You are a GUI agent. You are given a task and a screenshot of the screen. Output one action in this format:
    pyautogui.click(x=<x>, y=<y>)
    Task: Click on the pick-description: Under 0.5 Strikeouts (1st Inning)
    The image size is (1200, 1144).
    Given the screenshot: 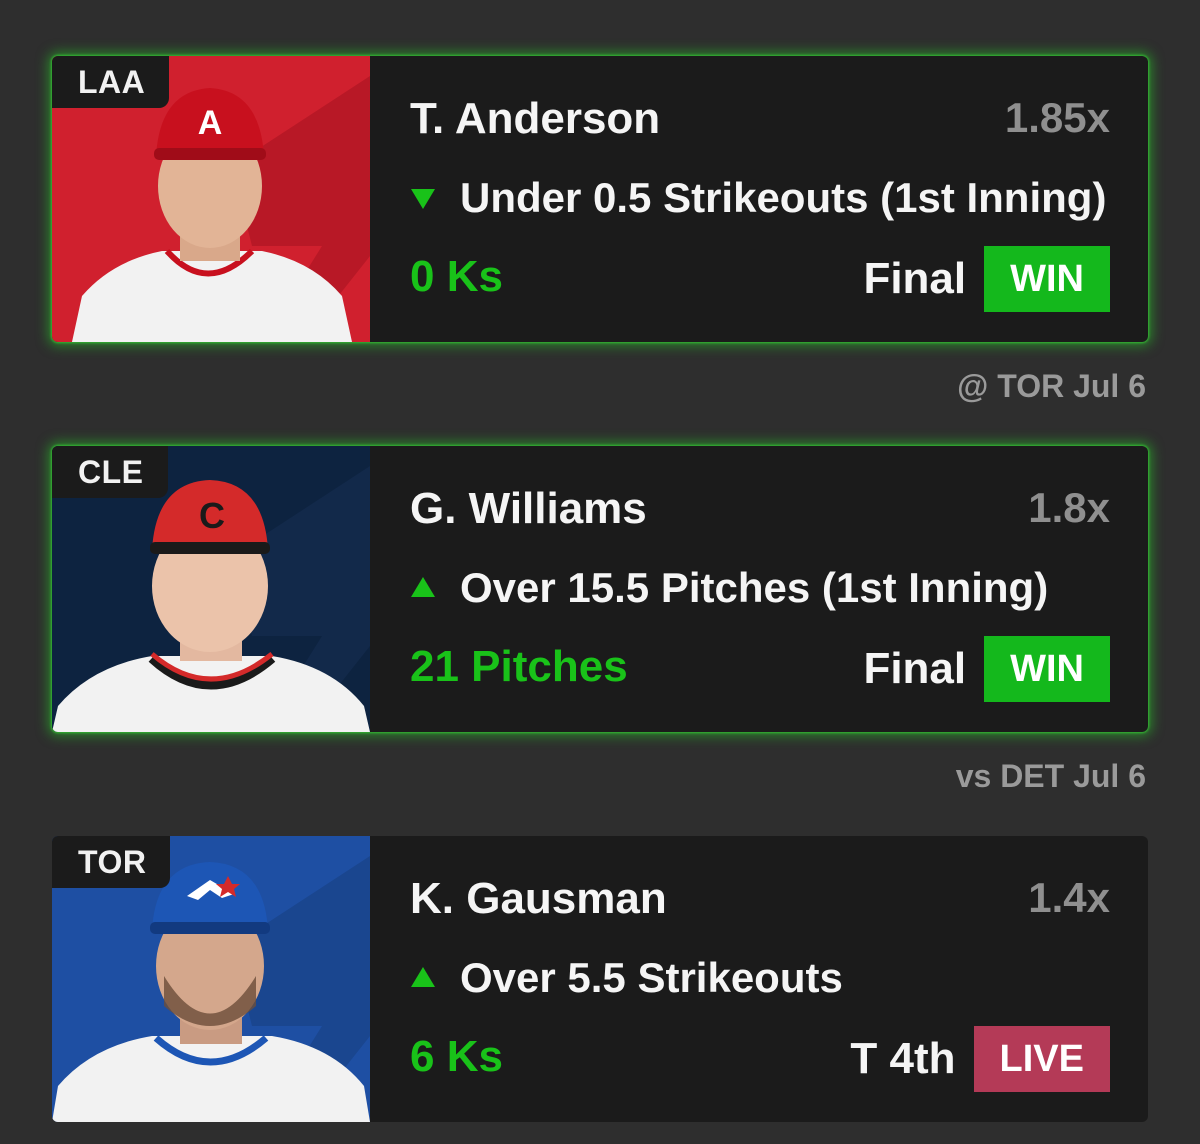 What is the action you would take?
    pyautogui.click(x=783, y=197)
    